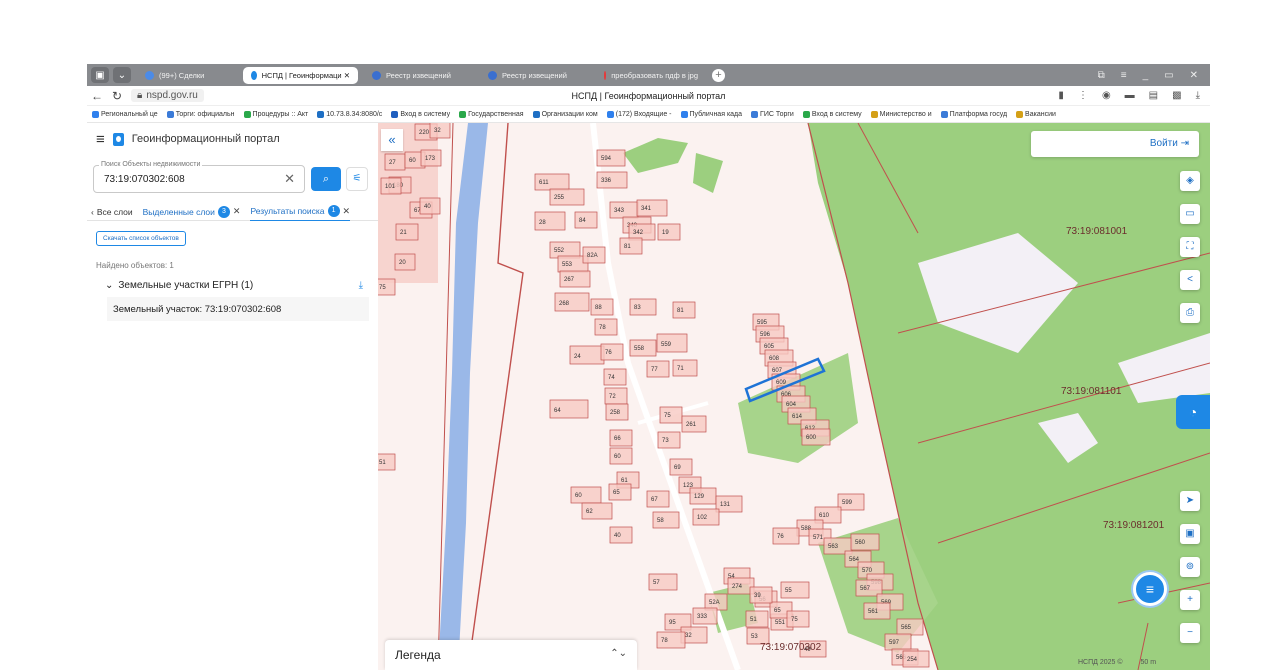 Image resolution: width=1280 pixels, height=670 pixels. What do you see at coordinates (592, 256) in the screenshot?
I see `parcel-number: 82A` at bounding box center [592, 256].